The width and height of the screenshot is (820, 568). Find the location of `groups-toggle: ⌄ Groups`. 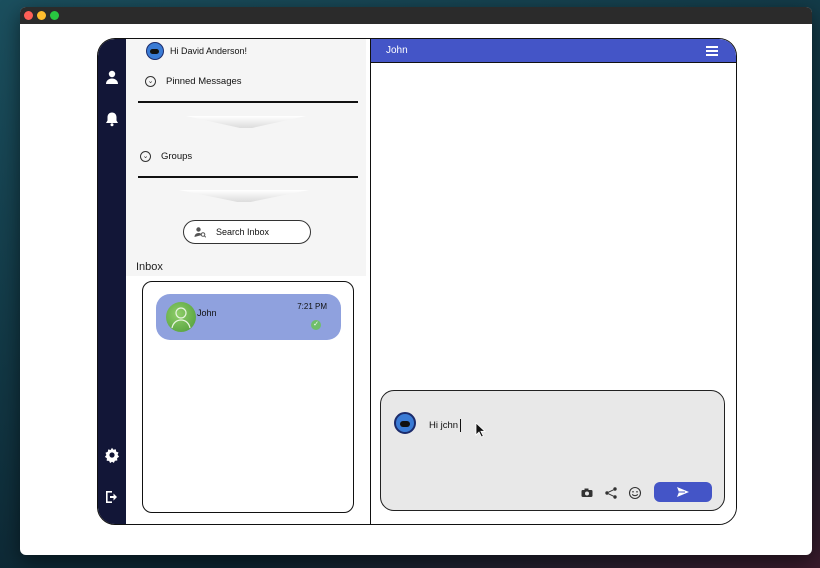

groups-toggle: ⌄ Groups is located at coordinates (166, 156).